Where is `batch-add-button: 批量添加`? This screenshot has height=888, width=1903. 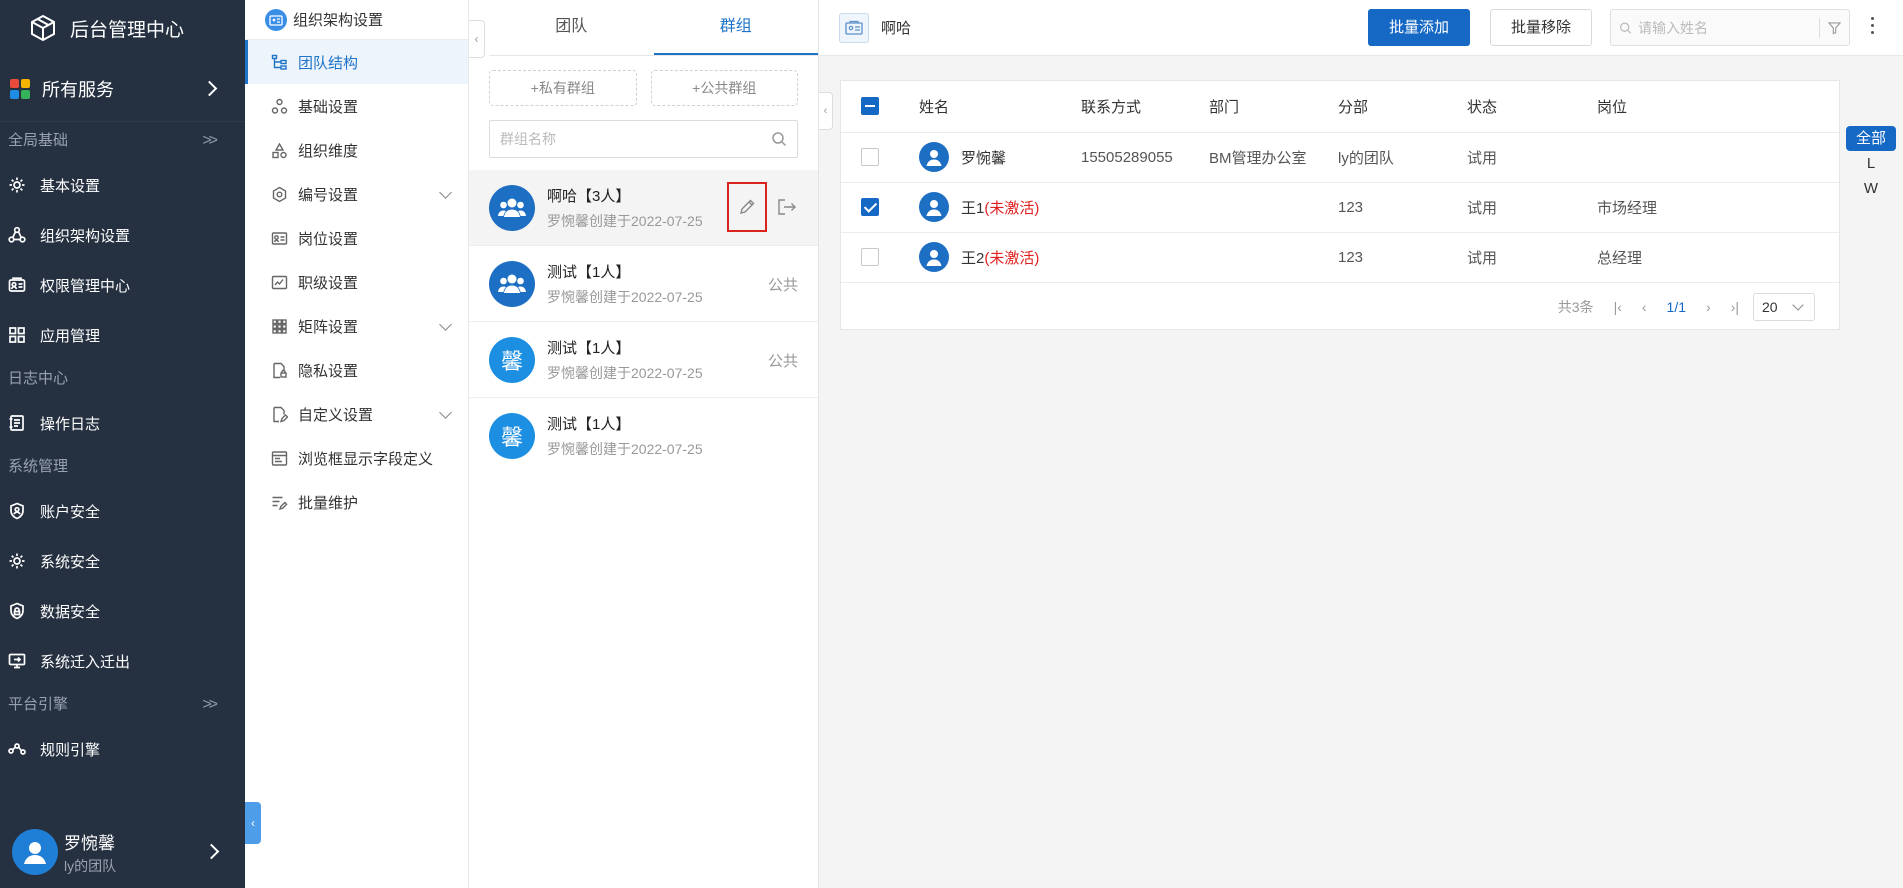 batch-add-button: 批量添加 is located at coordinates (1419, 27).